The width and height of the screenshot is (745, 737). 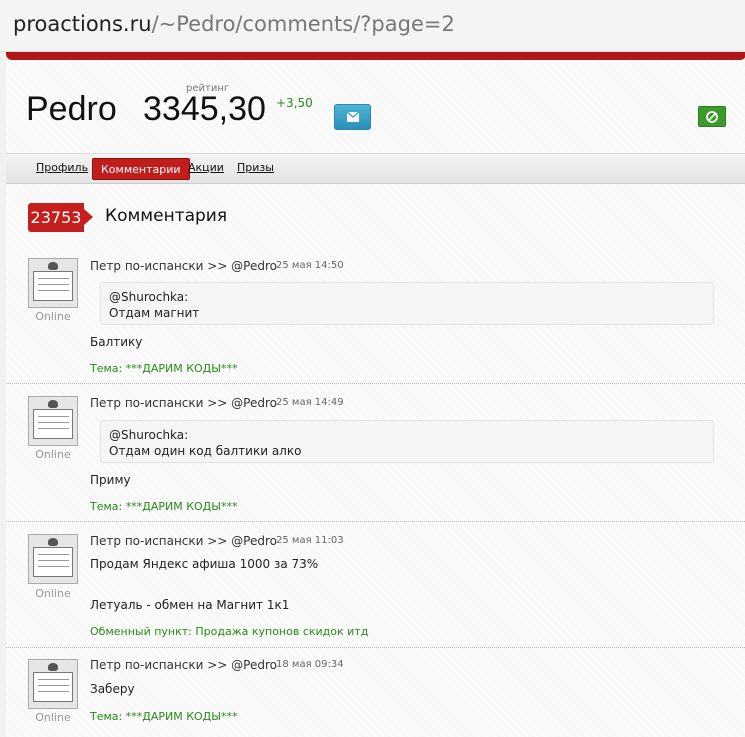 I want to click on url-domain: proactions.ru, so click(x=82, y=24).